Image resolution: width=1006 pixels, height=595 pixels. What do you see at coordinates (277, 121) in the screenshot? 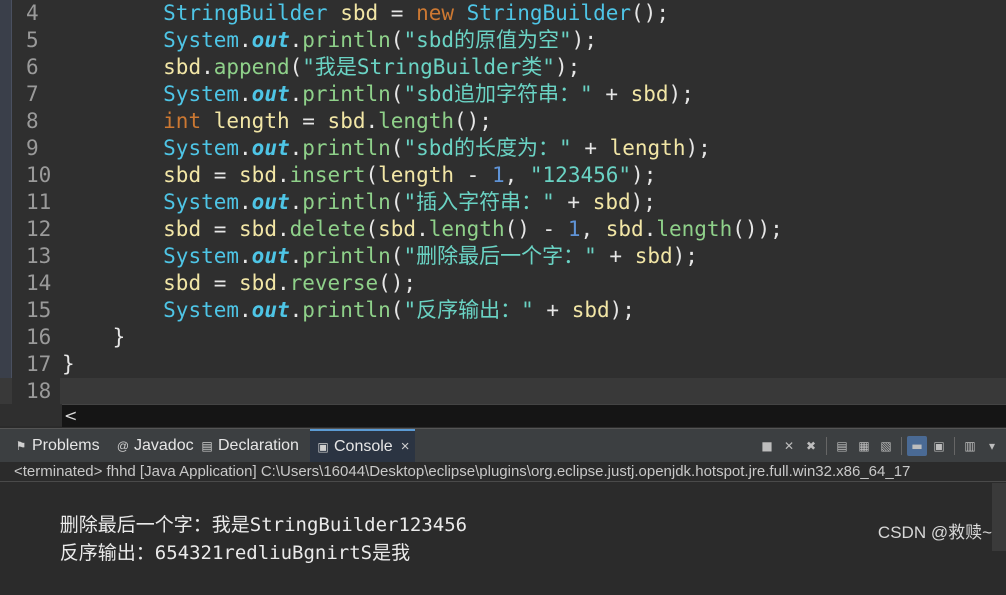
I see `code-line: int length = sbd.length();` at bounding box center [277, 121].